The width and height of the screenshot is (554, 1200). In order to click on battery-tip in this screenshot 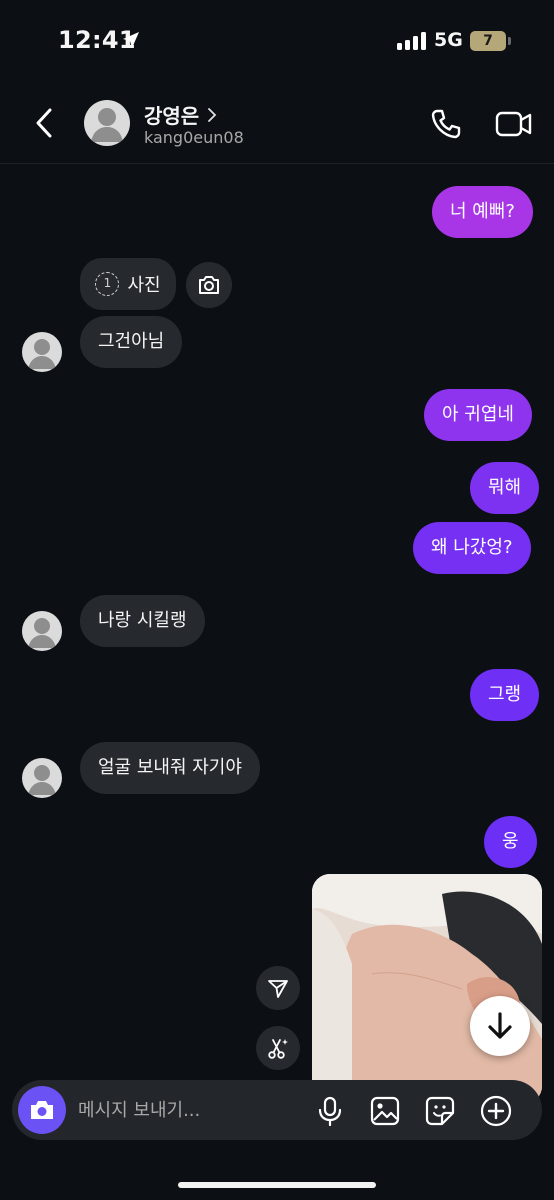, I will do `click(509, 41)`.